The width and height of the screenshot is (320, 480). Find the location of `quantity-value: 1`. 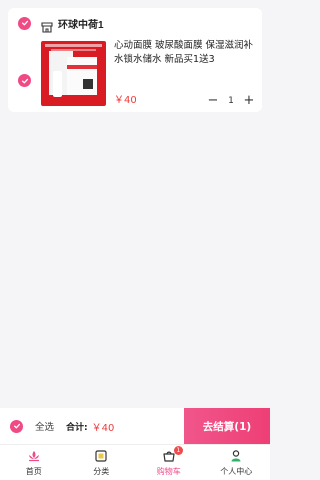

quantity-value: 1 is located at coordinates (231, 101).